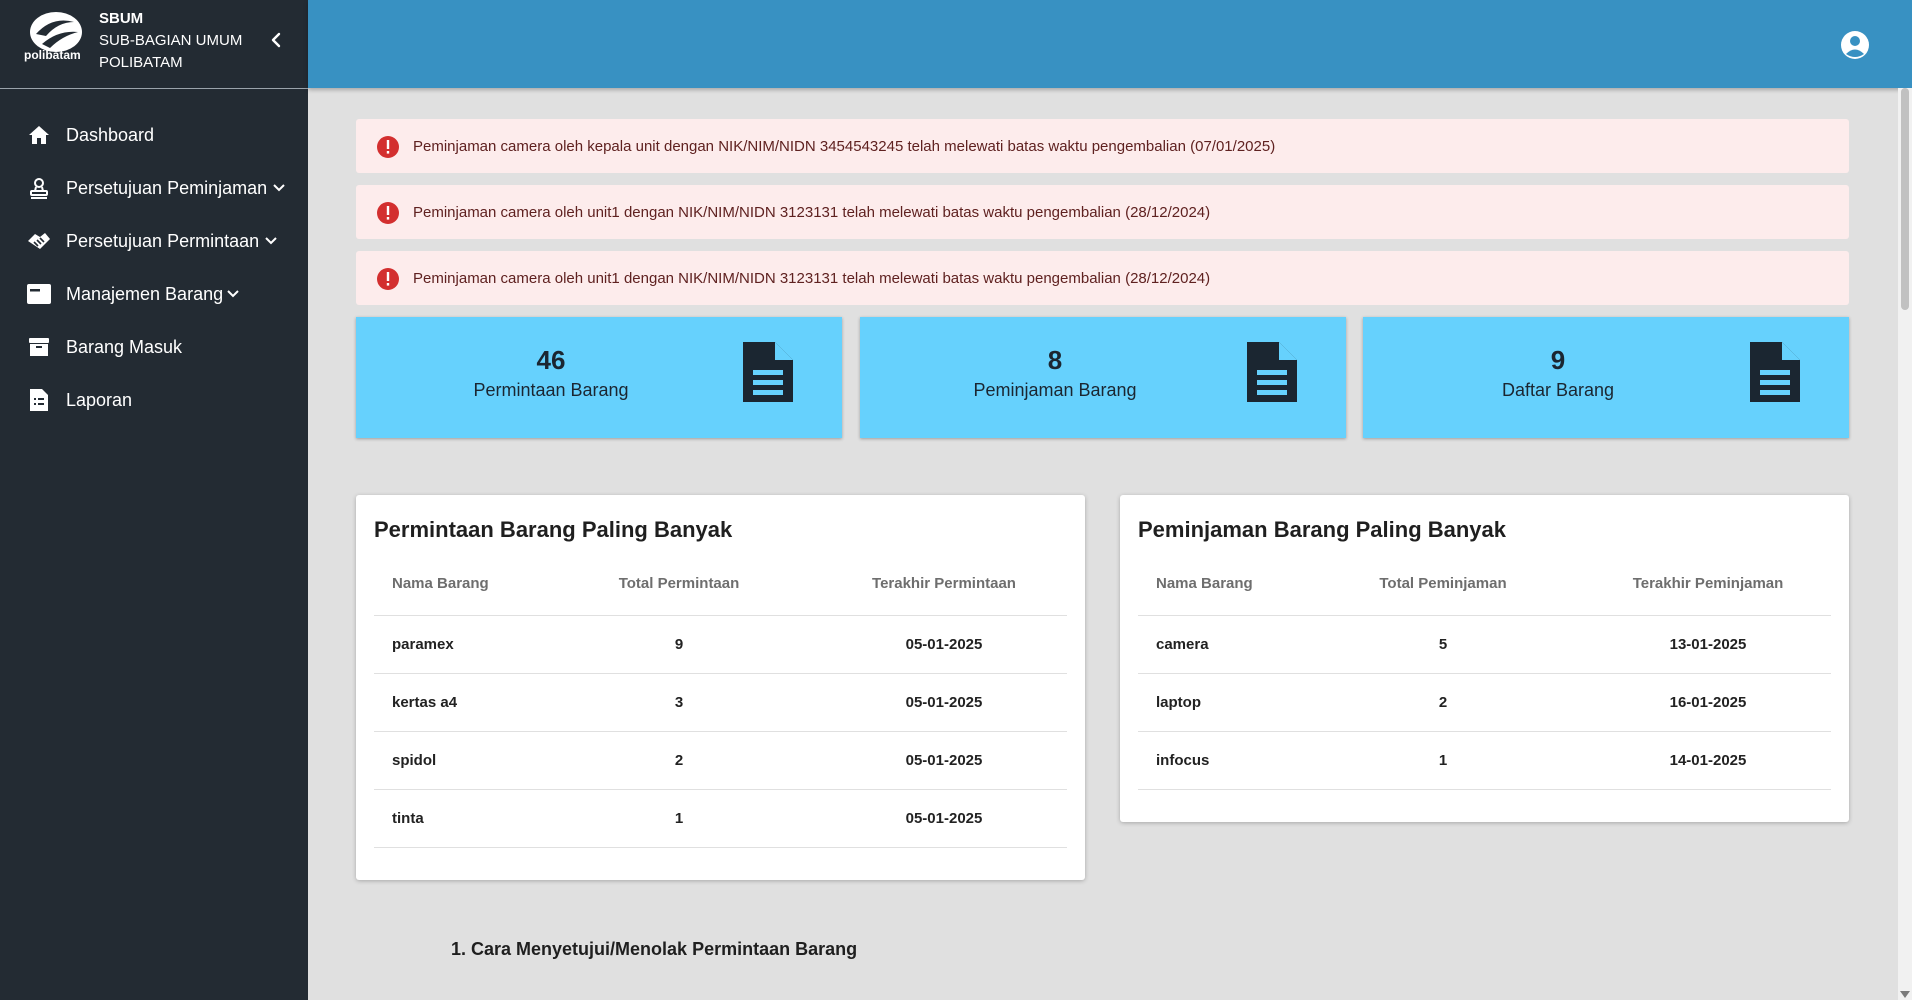  I want to click on collapse-sidebar-icon, so click(276, 40).